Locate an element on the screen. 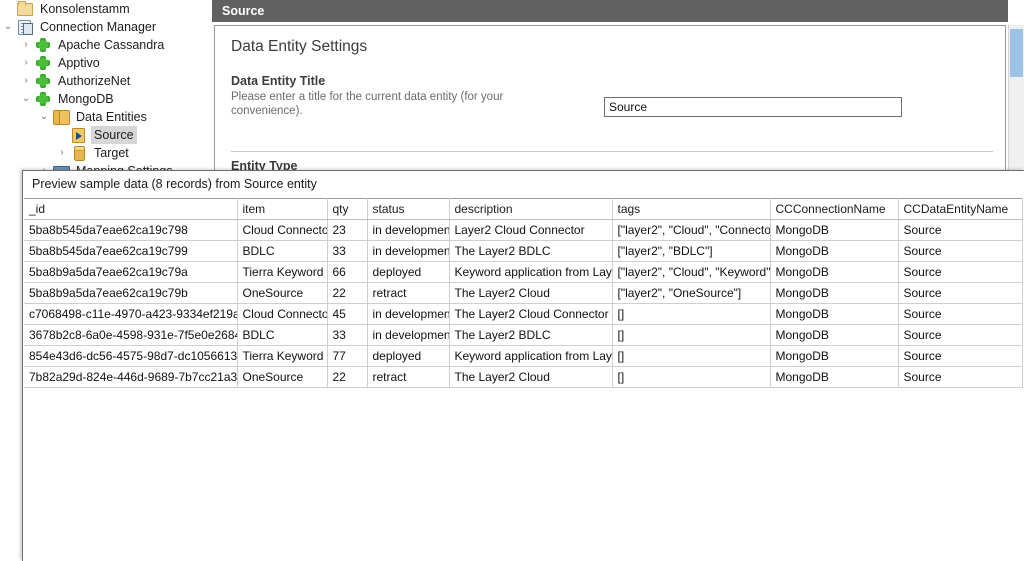 This screenshot has width=1024, height=561. table-cell: ["layer2", "BDLC"] is located at coordinates (691, 251).